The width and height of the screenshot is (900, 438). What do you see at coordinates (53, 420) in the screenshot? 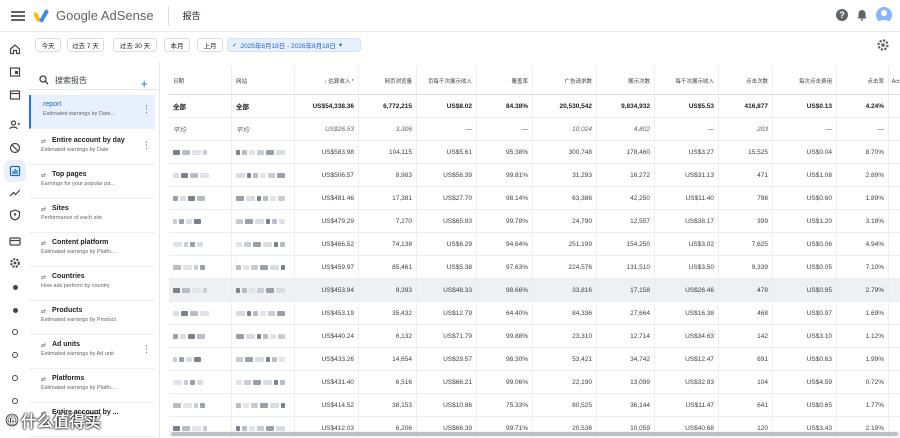
I see `watermark: 值 什么值得买` at bounding box center [53, 420].